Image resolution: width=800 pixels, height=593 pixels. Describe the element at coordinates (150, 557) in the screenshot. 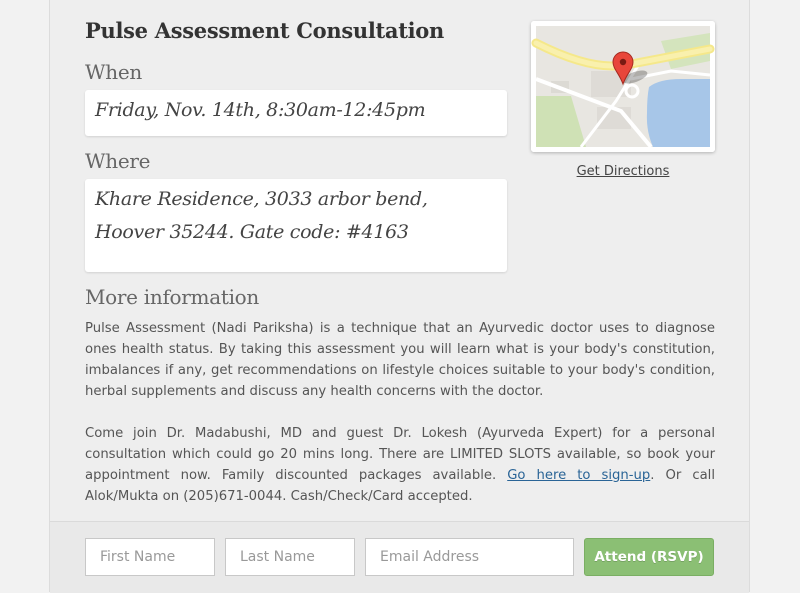

I see `first-name-input` at that location.